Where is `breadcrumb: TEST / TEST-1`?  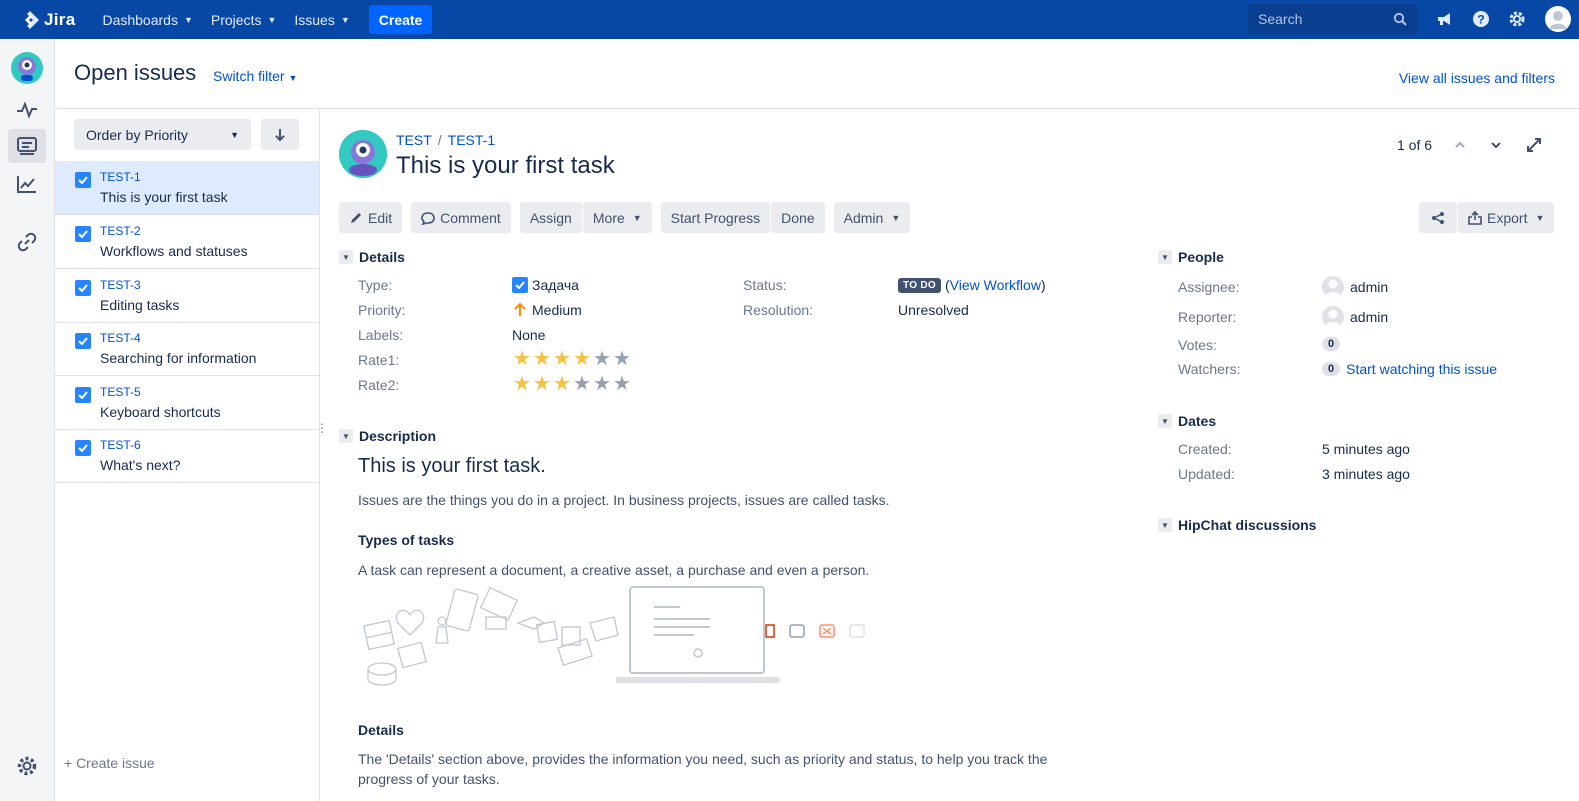 breadcrumb: TEST / TEST-1 is located at coordinates (445, 140).